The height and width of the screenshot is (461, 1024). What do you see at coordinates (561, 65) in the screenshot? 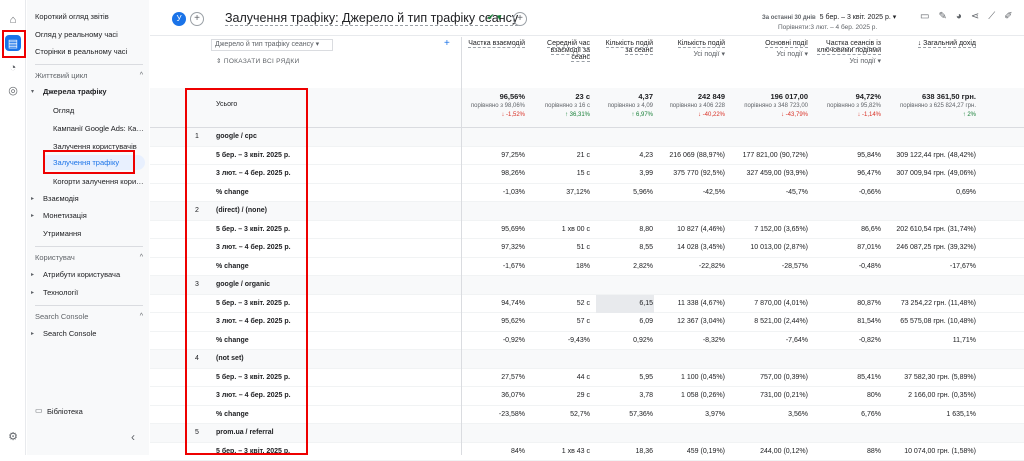
I see `column-header-1: Середній час взаємодії за сеанс` at bounding box center [561, 65].